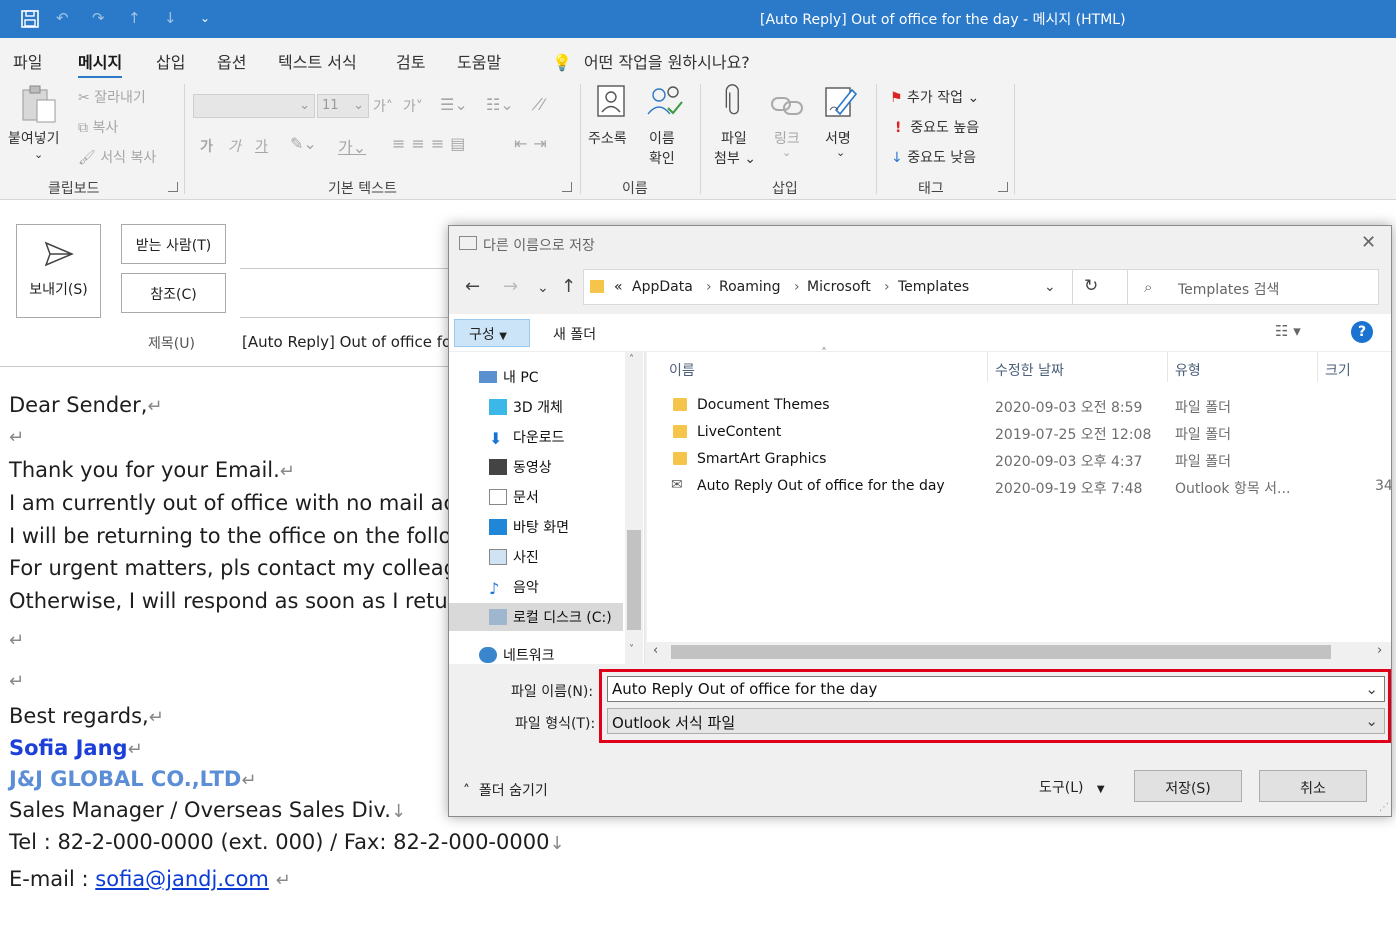 Image resolution: width=1396 pixels, height=929 pixels. What do you see at coordinates (510, 286) in the screenshot?
I see `forward-arrow-icon: →` at bounding box center [510, 286].